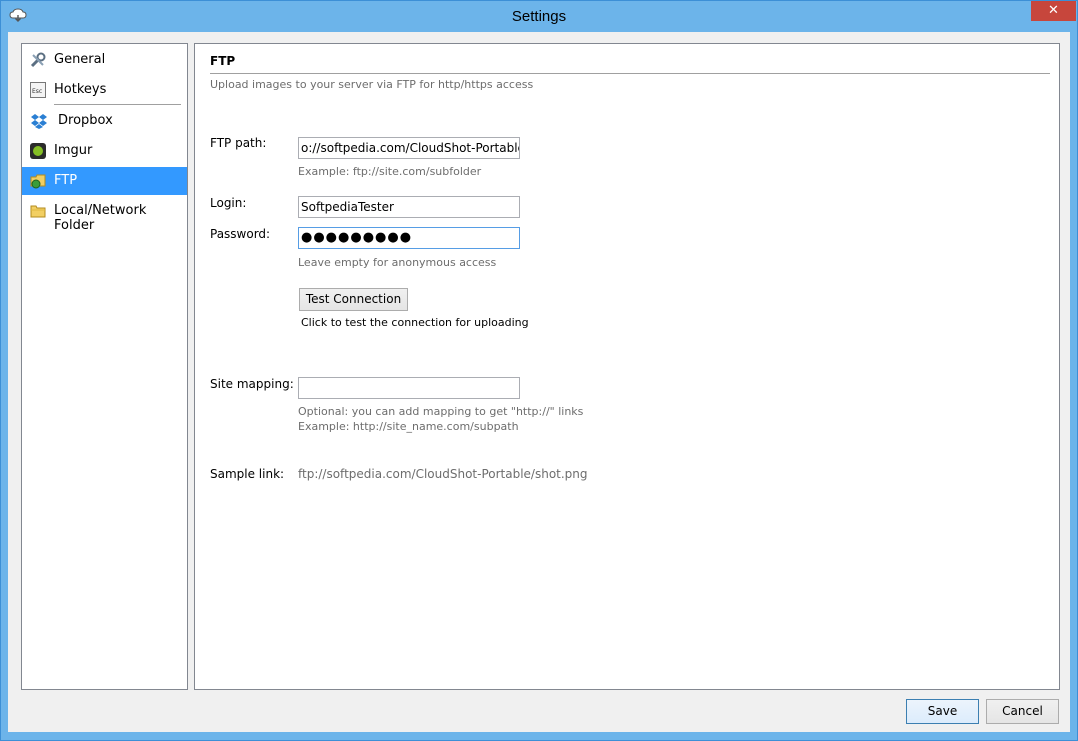 The width and height of the screenshot is (1078, 741). I want to click on sidebar-item-hotkeys: Esc Hotkeys, so click(104, 90).